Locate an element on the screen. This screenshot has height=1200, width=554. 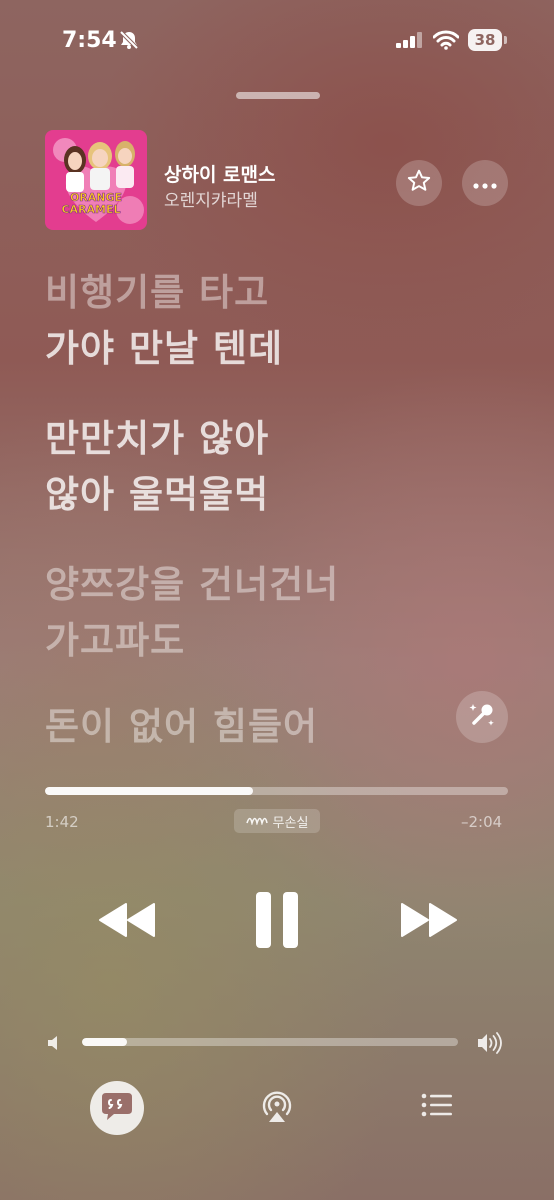
speaker-high-icon is located at coordinates (491, 1045).